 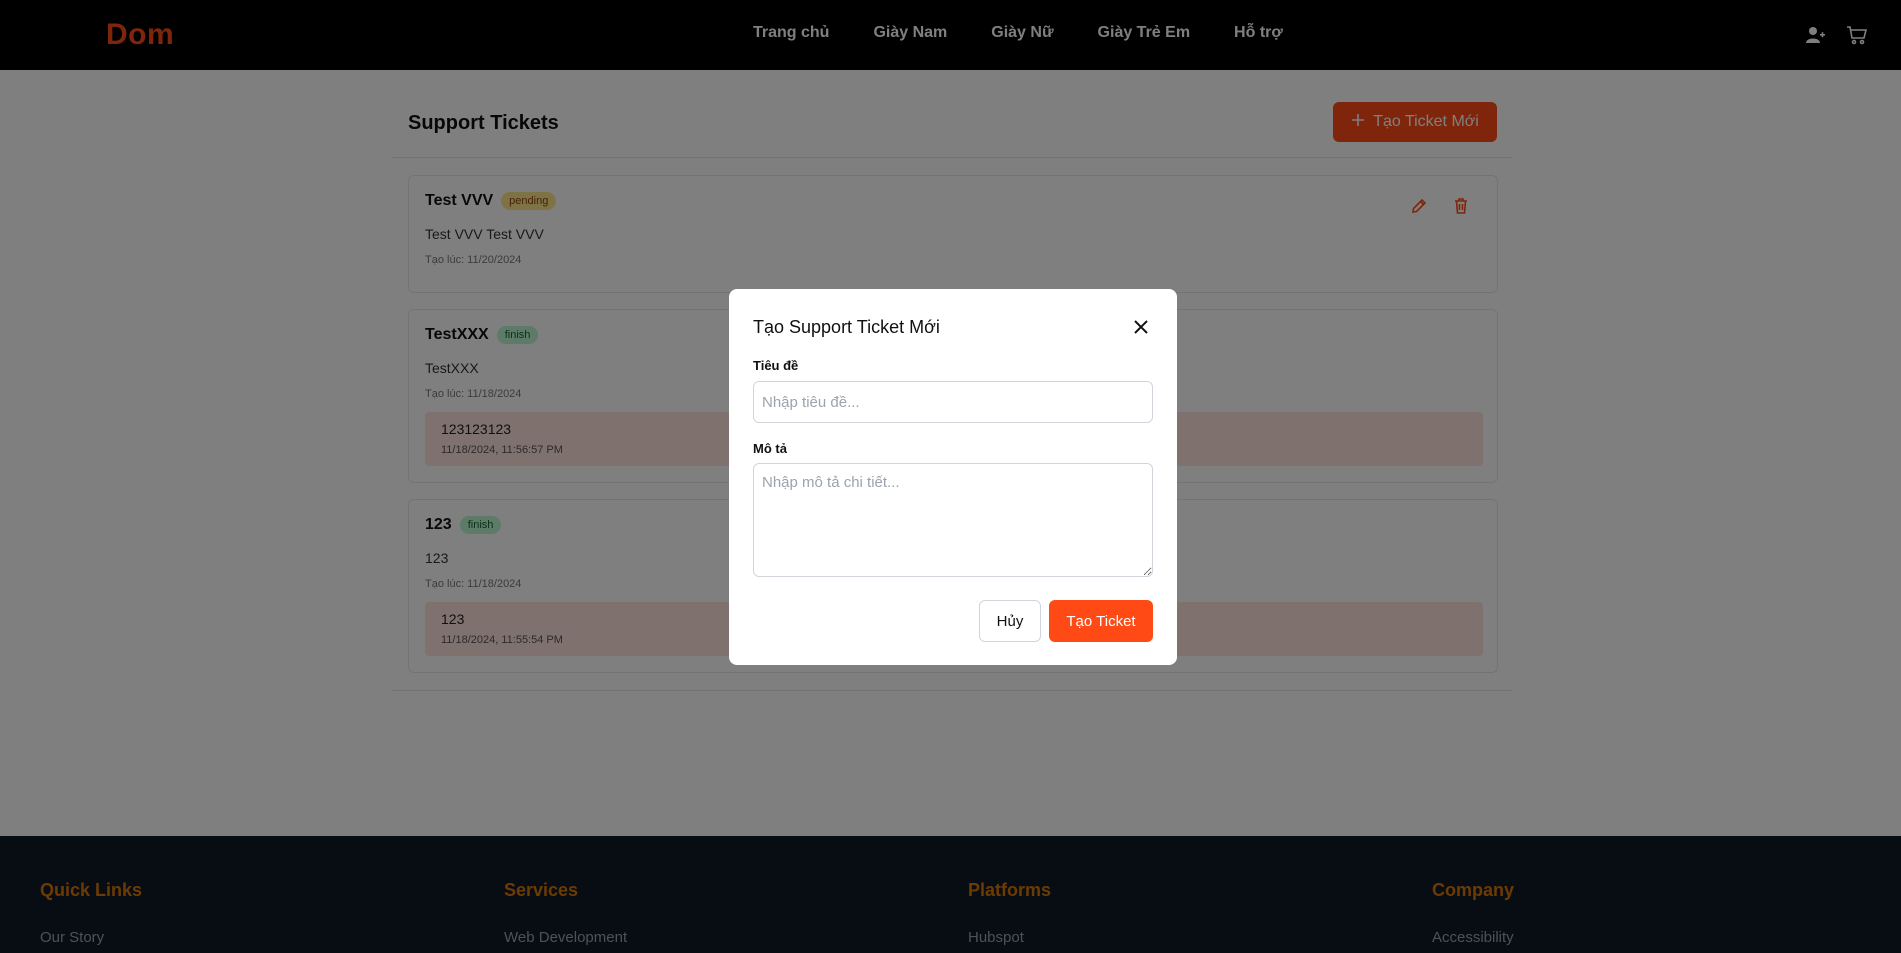 I want to click on description-textarea, so click(x=953, y=520).